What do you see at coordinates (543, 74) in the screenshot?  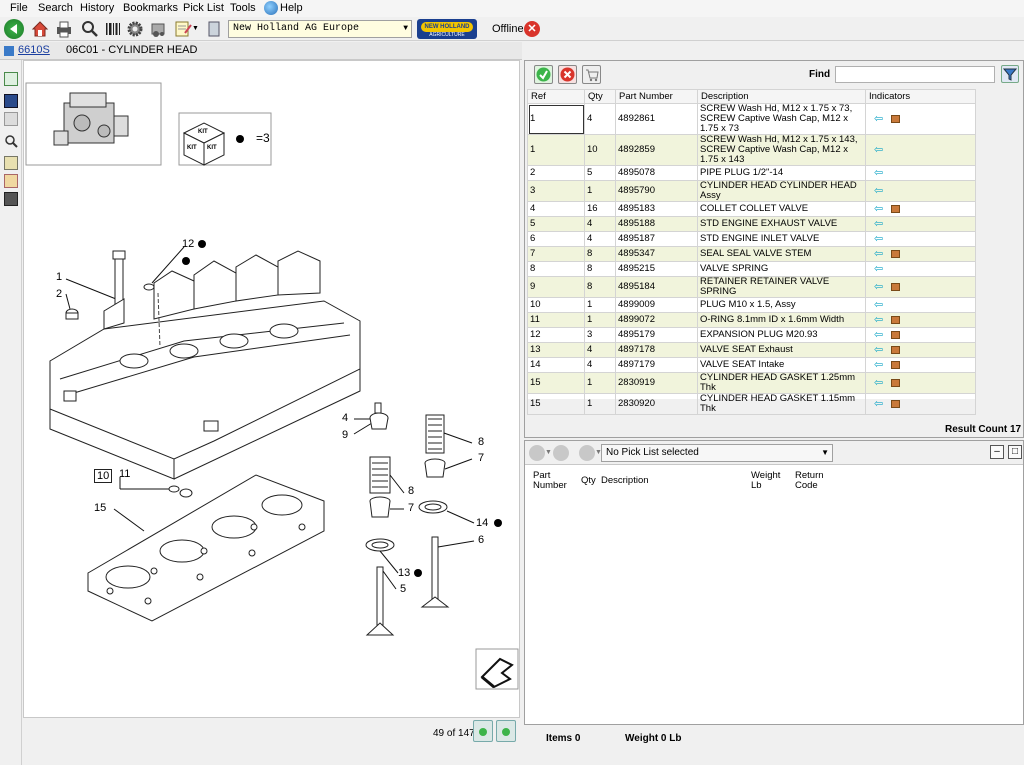 I see `accept-button` at bounding box center [543, 74].